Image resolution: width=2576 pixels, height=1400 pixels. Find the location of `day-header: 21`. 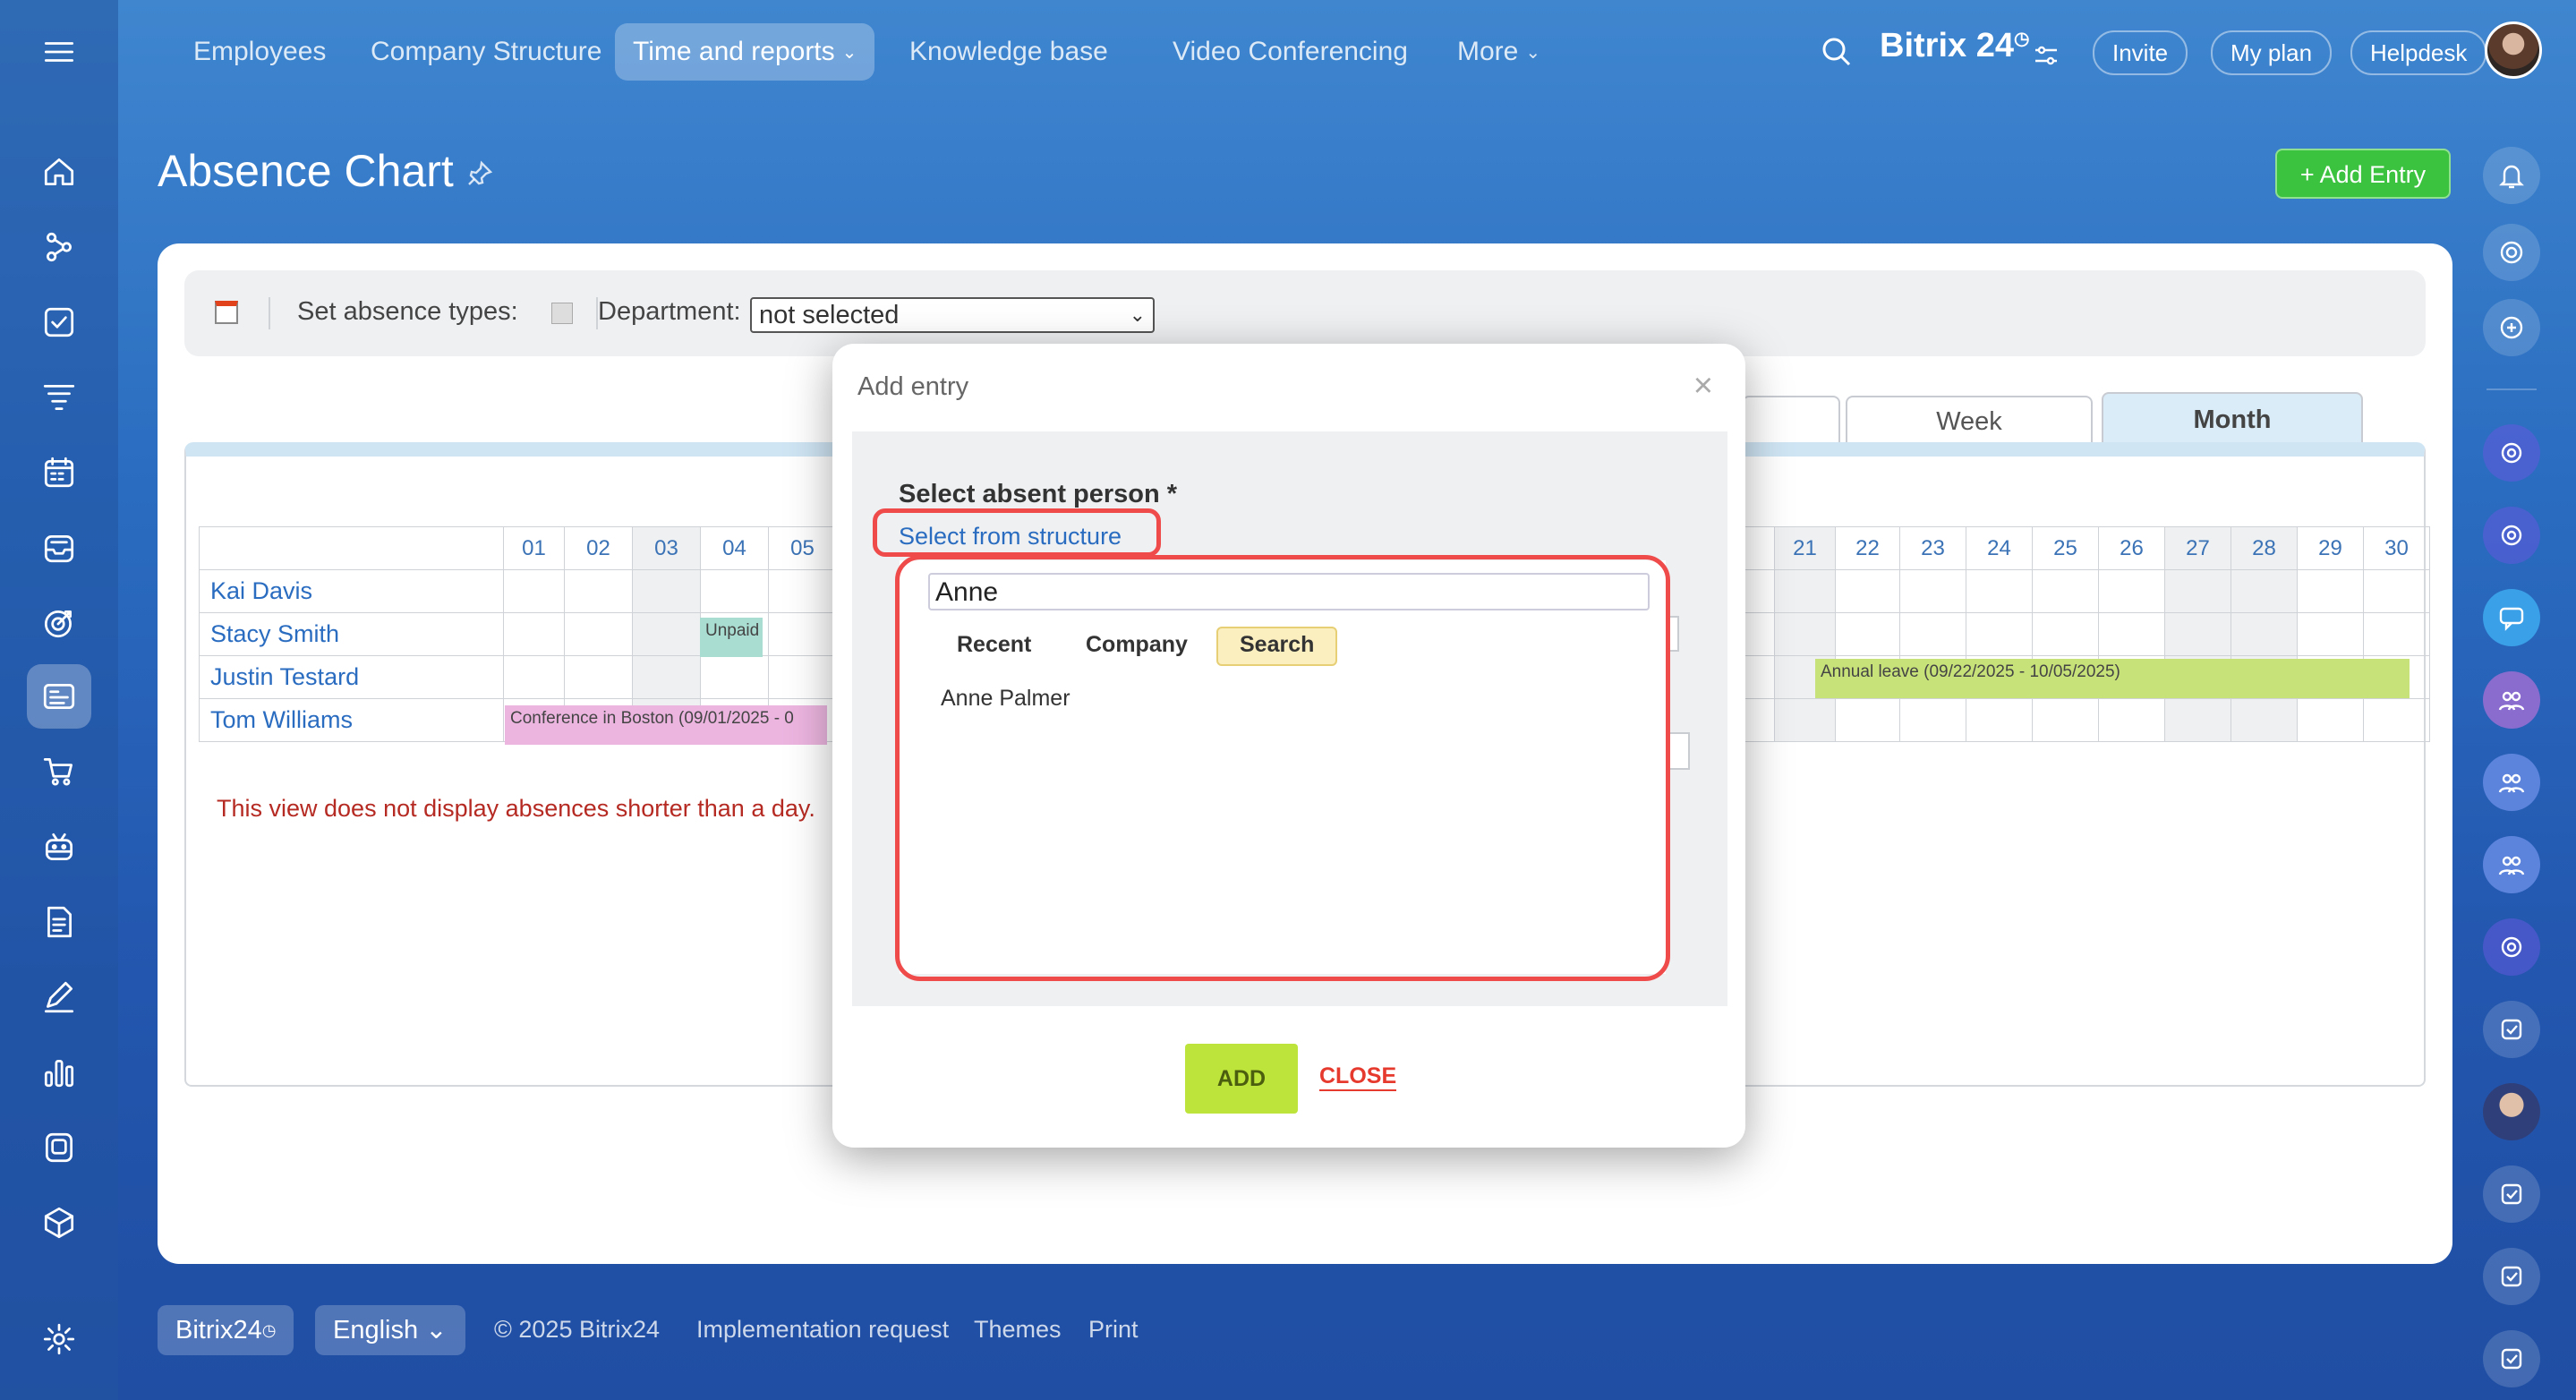

day-header: 21 is located at coordinates (1805, 548).